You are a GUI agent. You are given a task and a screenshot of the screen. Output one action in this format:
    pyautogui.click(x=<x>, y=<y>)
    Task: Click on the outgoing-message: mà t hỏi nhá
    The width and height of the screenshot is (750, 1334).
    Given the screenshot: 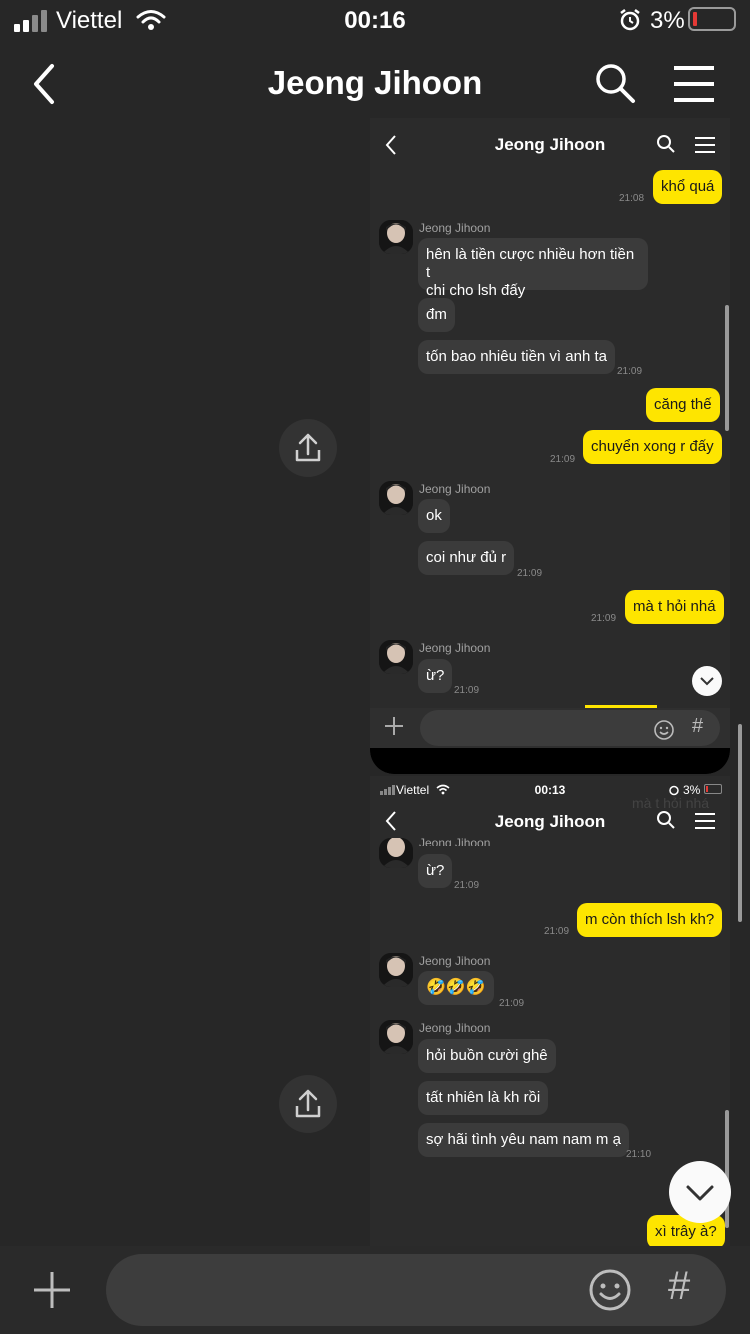 What is the action you would take?
    pyautogui.click(x=674, y=607)
    